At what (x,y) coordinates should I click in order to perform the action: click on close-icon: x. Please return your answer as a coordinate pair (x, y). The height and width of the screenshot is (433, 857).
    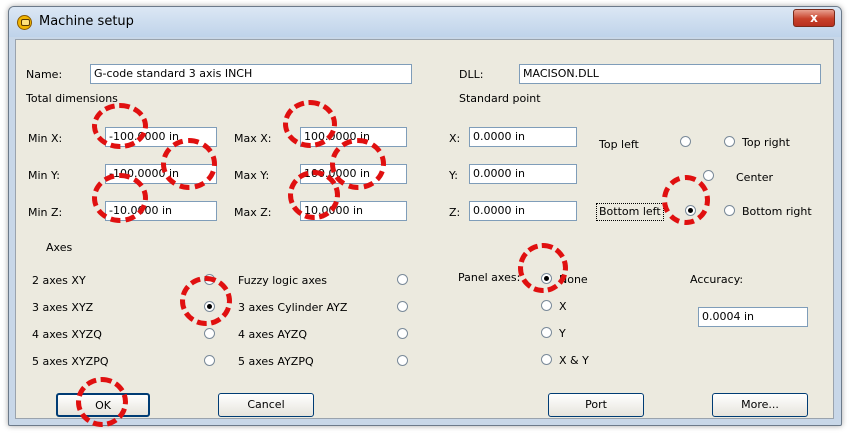
    Looking at the image, I should click on (814, 18).